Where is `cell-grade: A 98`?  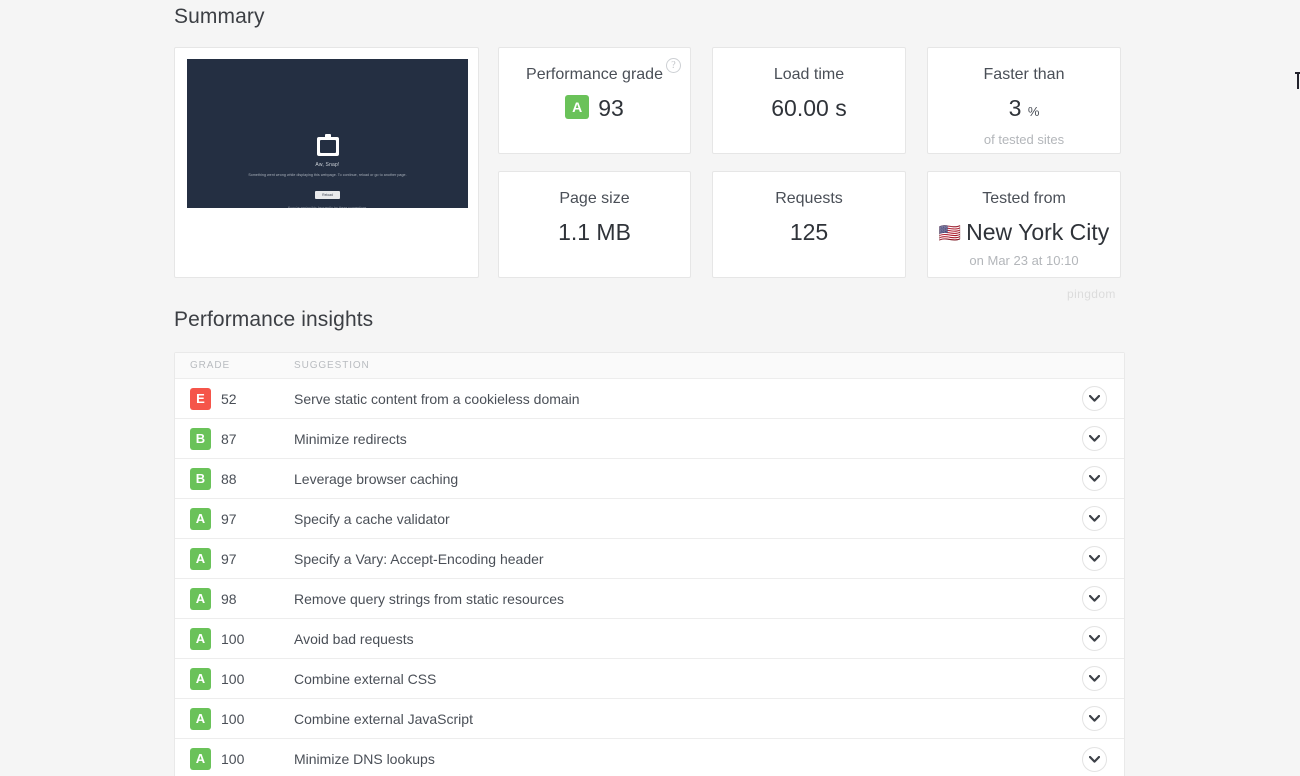
cell-grade: A 98 is located at coordinates (233, 598).